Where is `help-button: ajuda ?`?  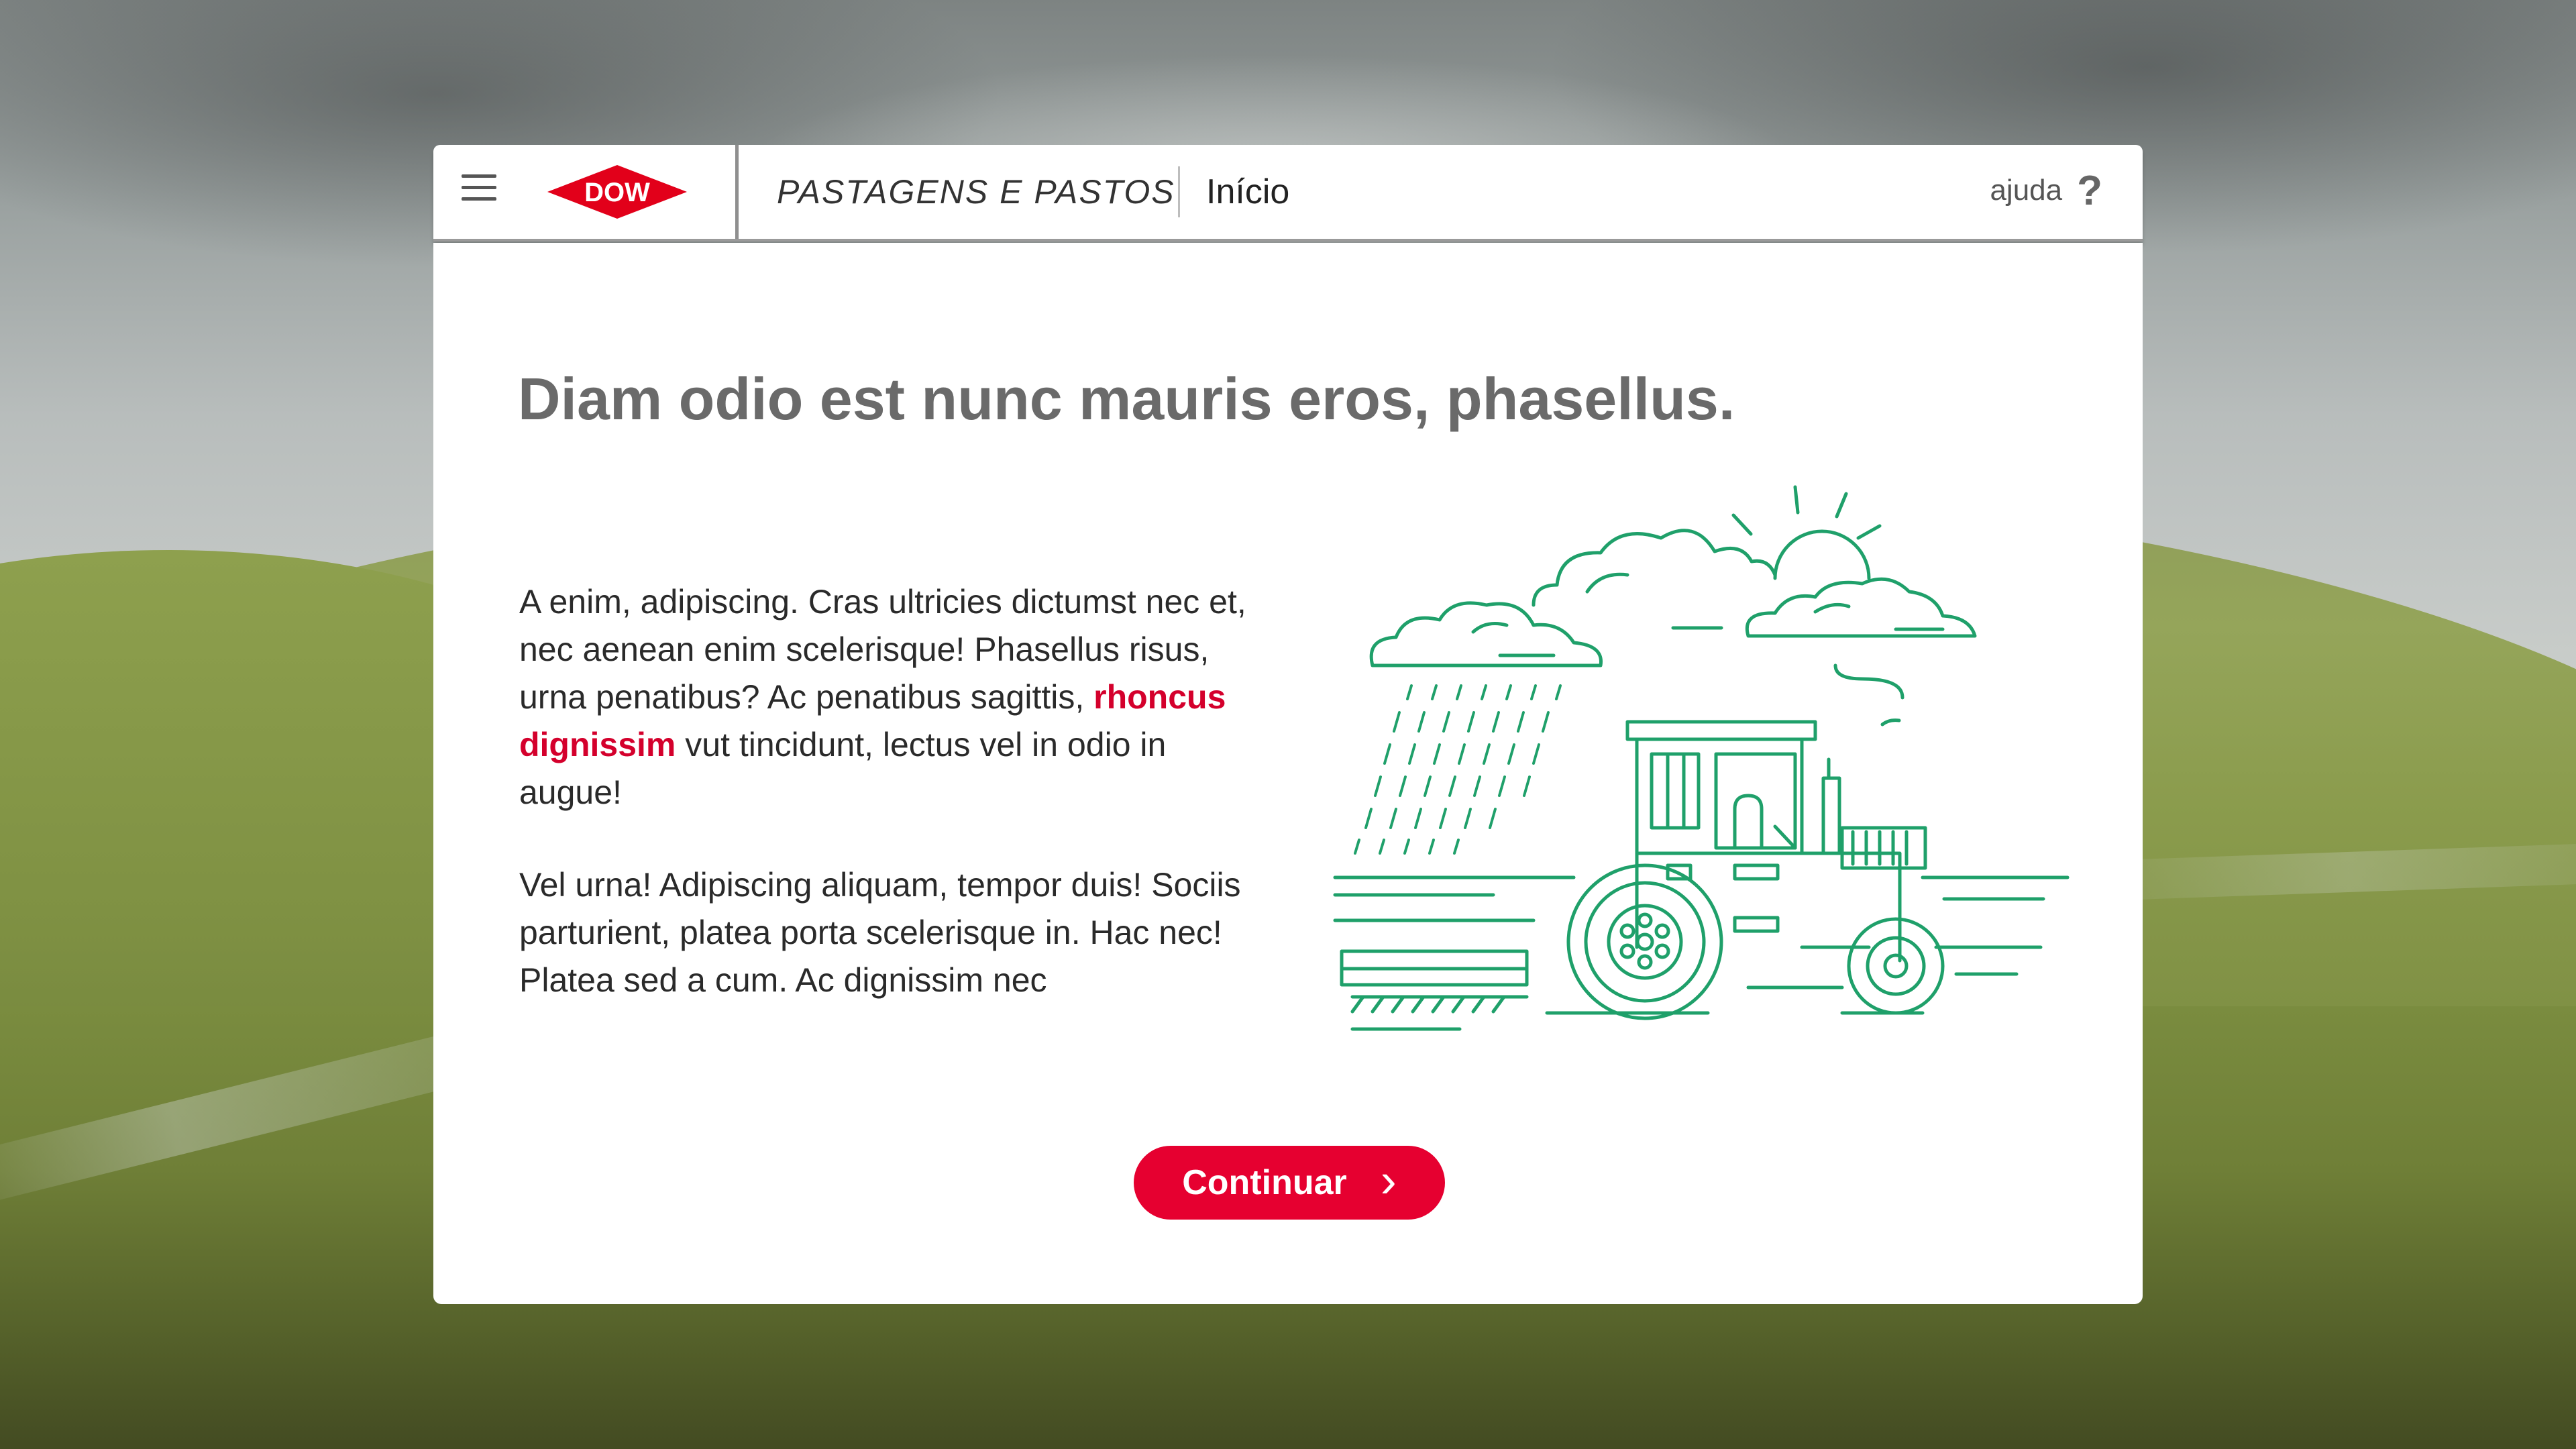 help-button: ajuda ? is located at coordinates (2046, 190).